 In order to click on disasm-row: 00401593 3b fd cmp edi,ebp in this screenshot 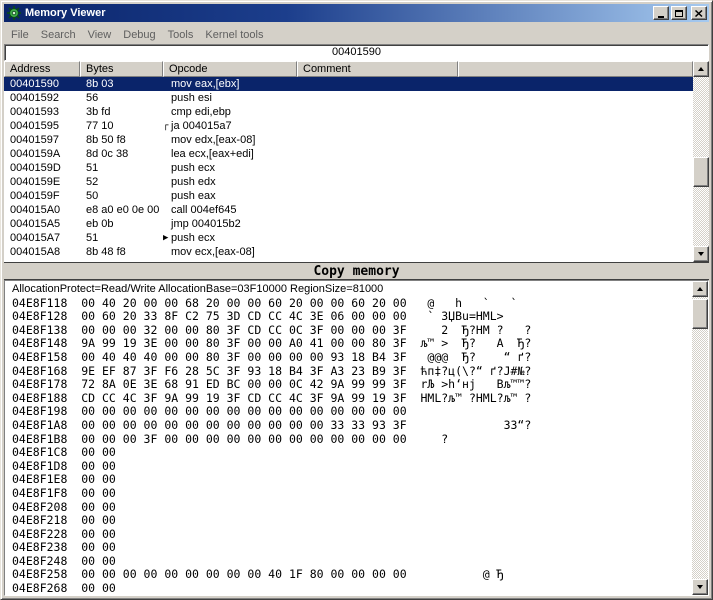, I will do `click(348, 112)`.